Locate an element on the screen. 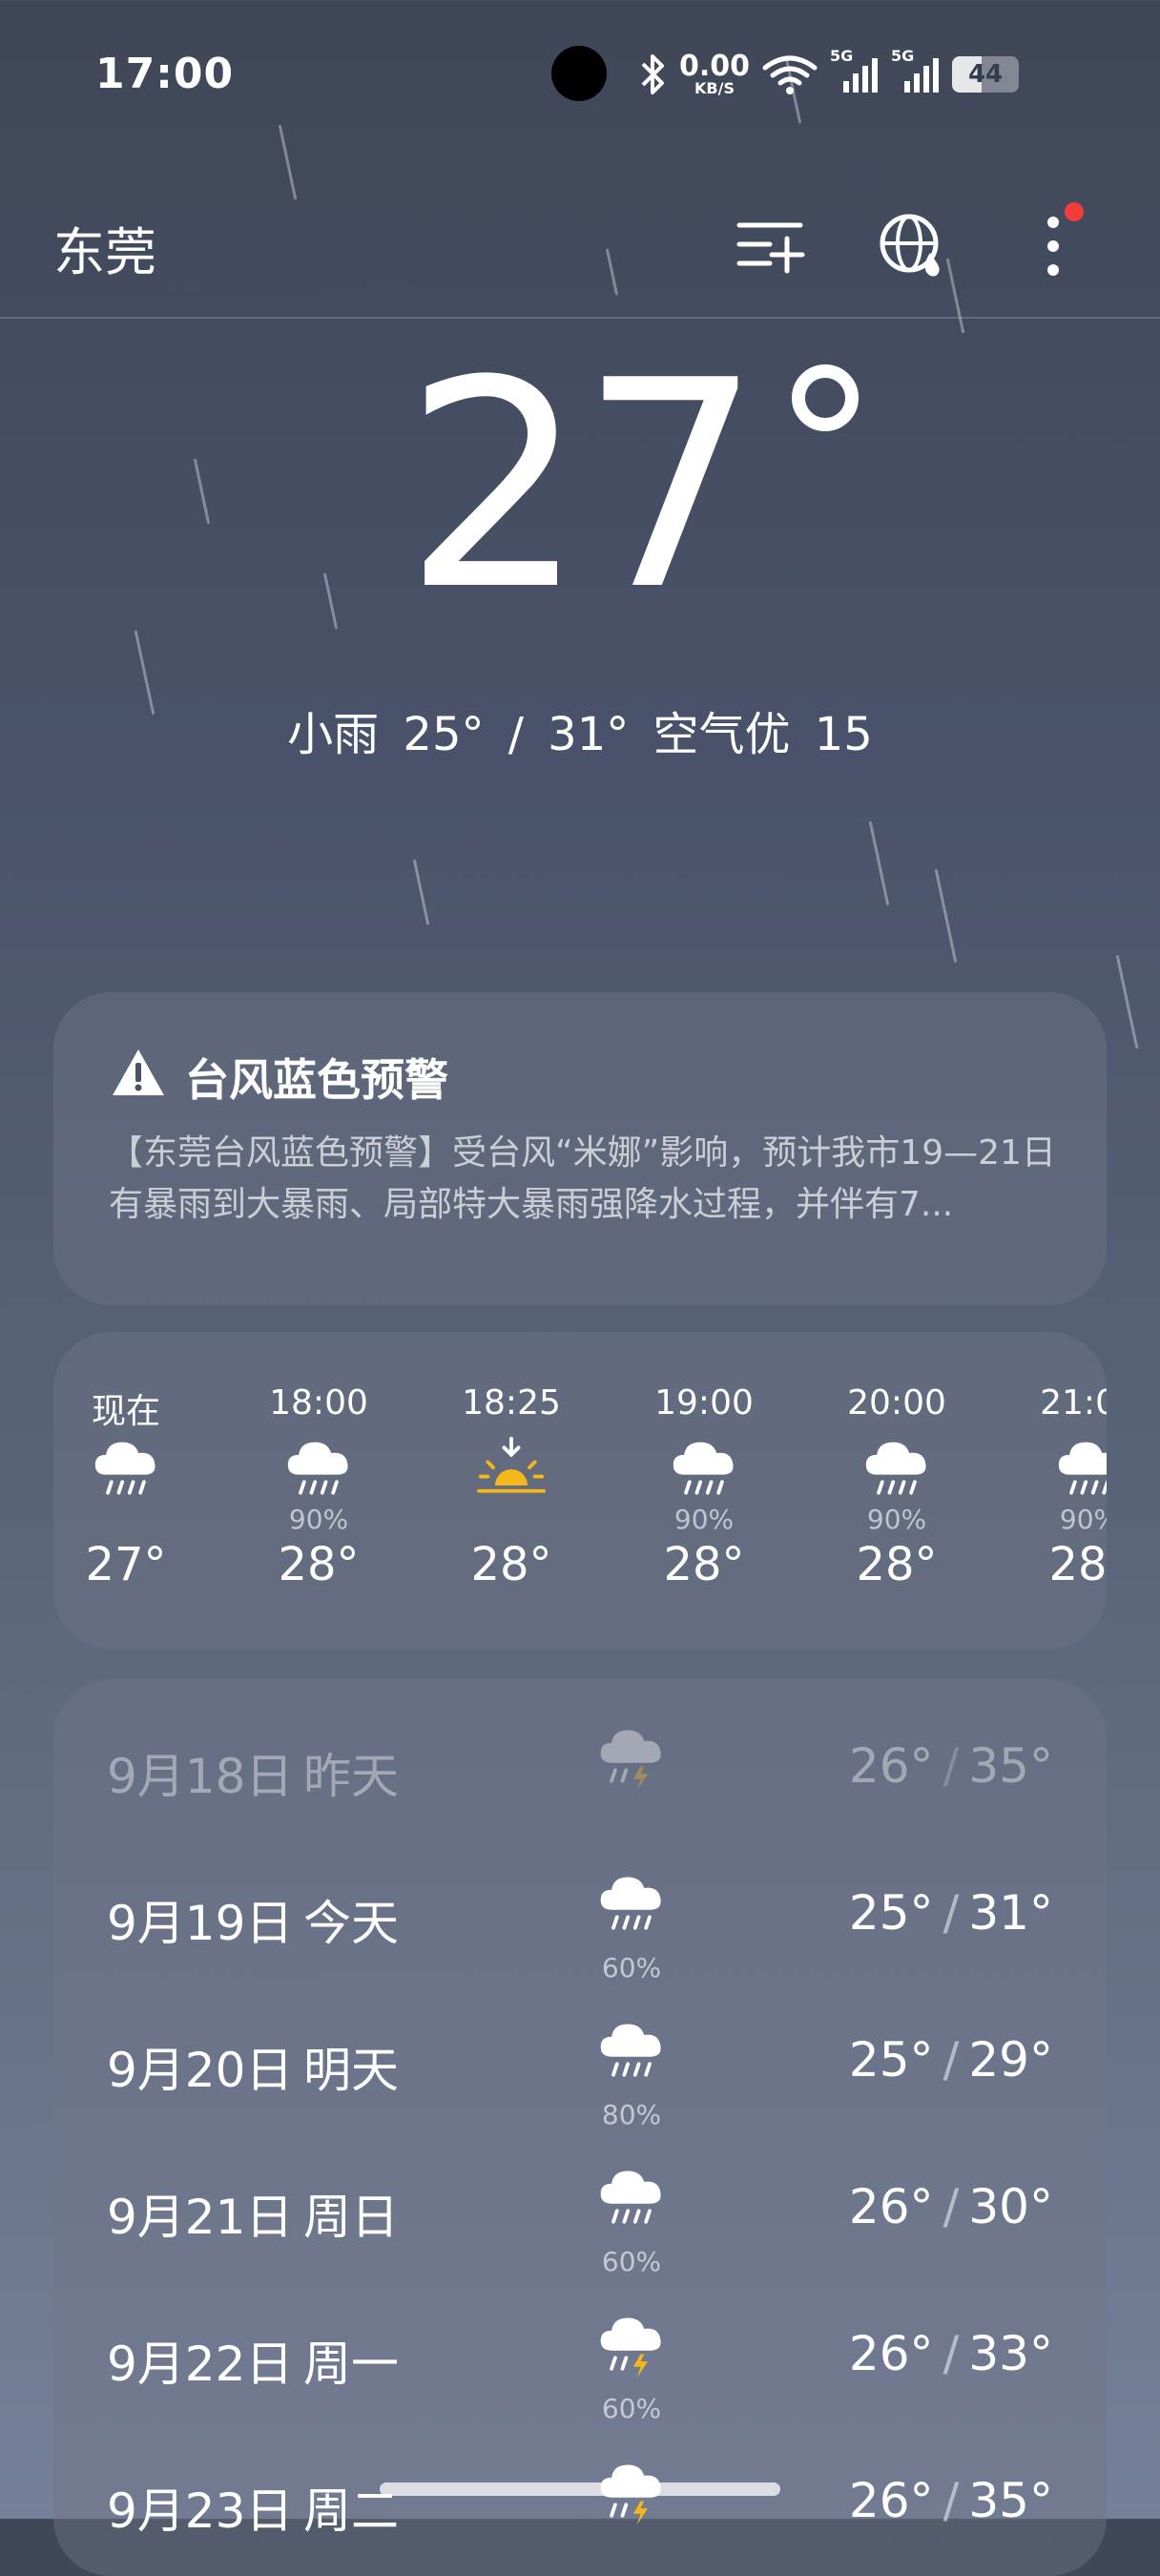 This screenshot has width=1160, height=2576. hourly-item: 21:00 90% 28° is located at coordinates (1060, 1487).